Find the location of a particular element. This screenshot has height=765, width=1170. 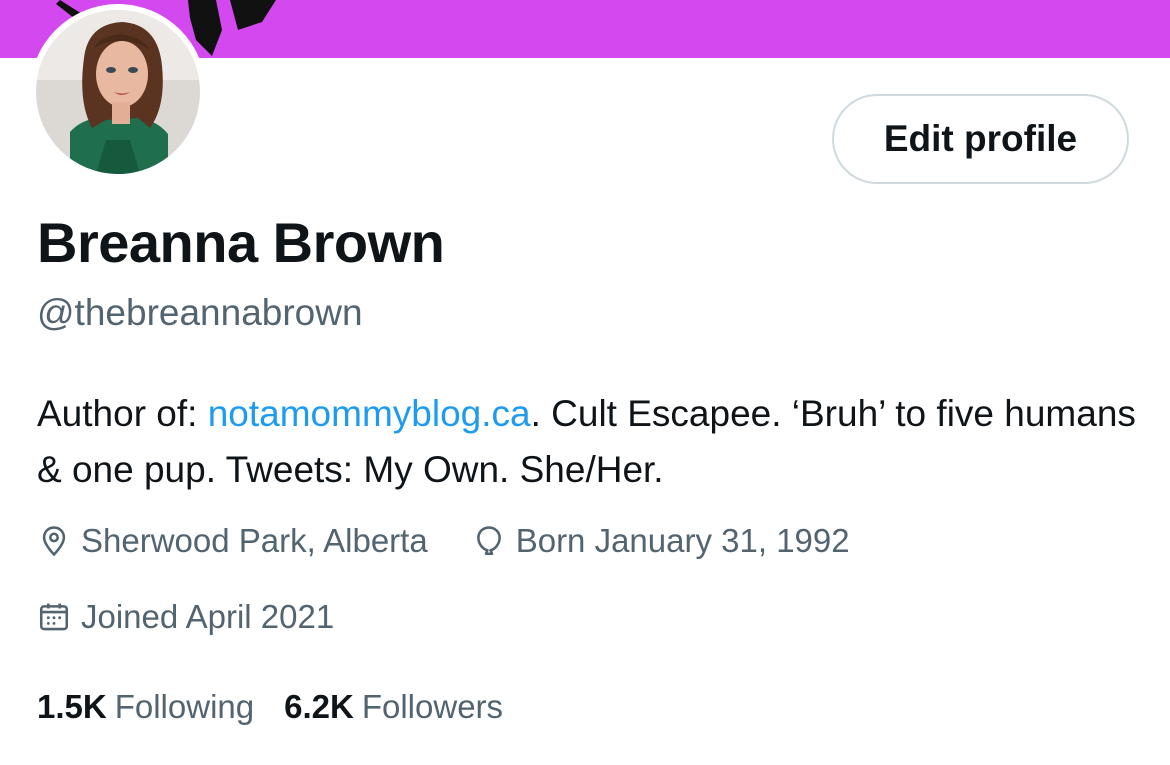

profile-stats: 1.5K Following 6.2K Followers is located at coordinates (285, 707).